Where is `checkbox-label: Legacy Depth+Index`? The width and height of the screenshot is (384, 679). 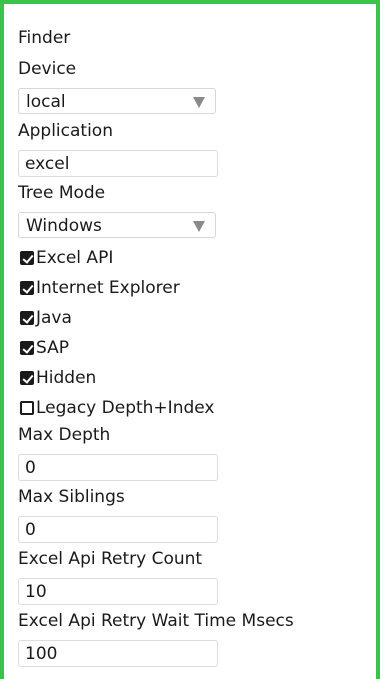 checkbox-label: Legacy Depth+Index is located at coordinates (125, 408).